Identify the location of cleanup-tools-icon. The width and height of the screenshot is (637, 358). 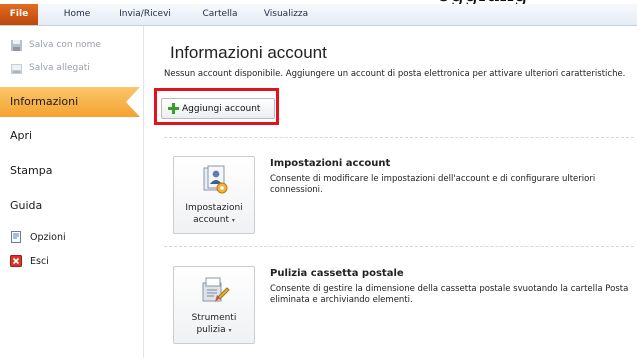
(215, 292).